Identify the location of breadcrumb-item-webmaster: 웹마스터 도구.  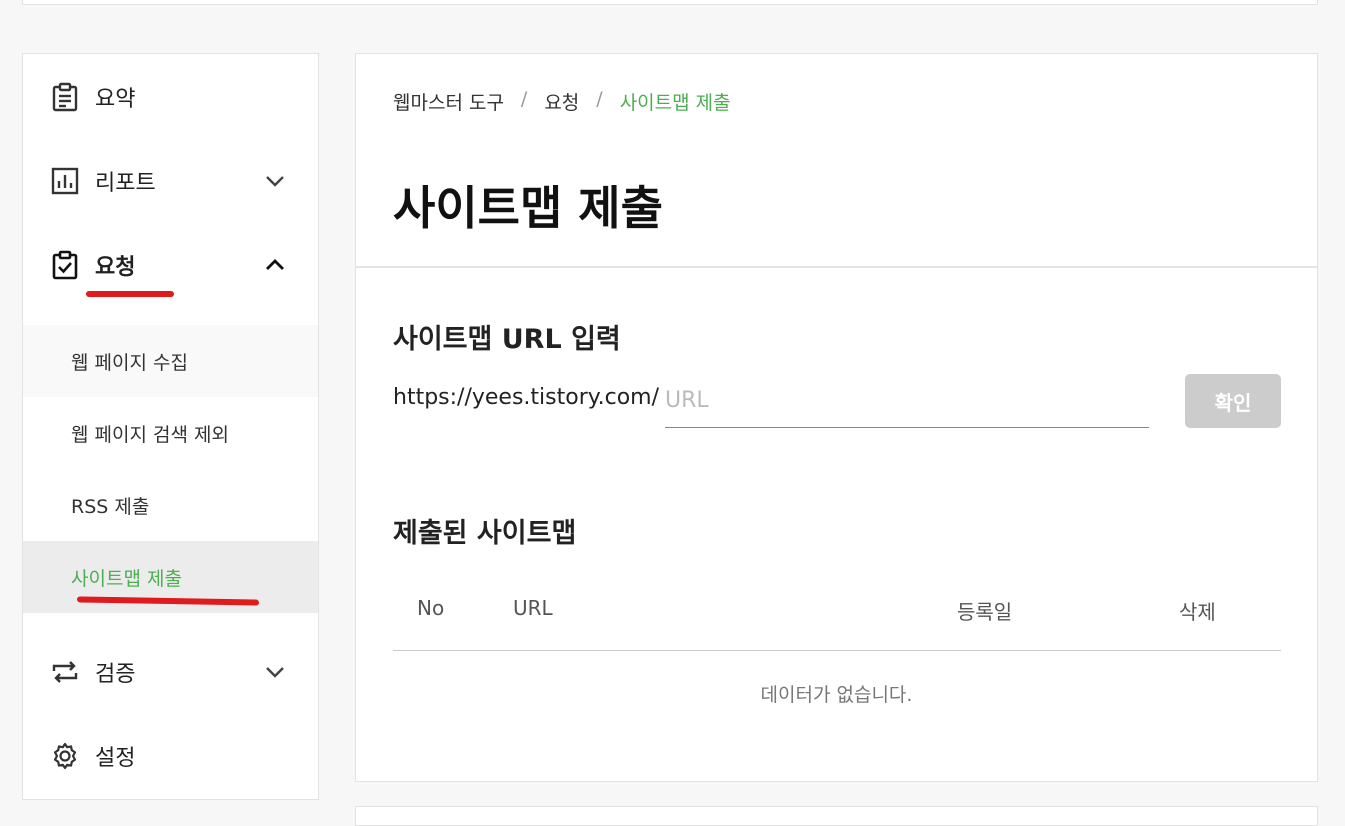
(448, 101).